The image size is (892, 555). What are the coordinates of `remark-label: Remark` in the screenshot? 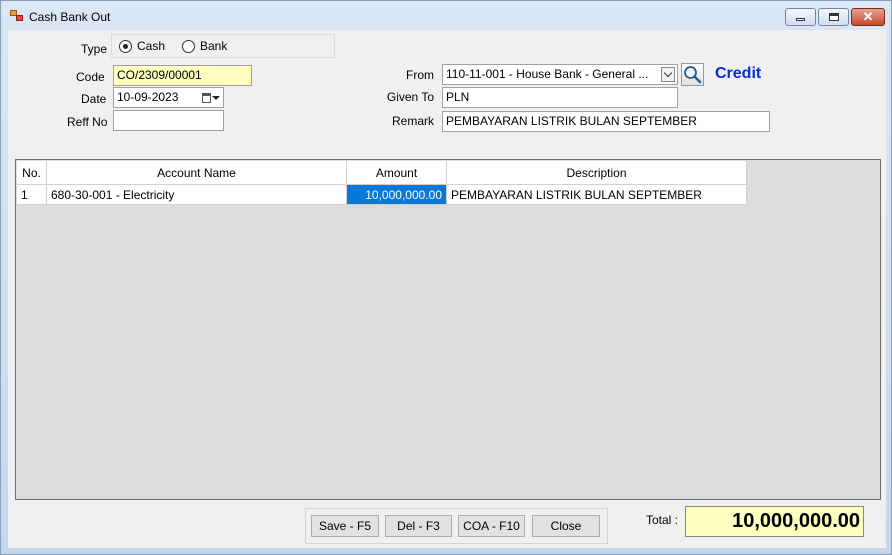 It's located at (412, 121).